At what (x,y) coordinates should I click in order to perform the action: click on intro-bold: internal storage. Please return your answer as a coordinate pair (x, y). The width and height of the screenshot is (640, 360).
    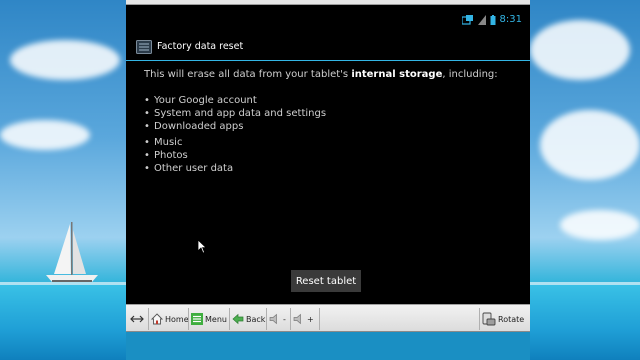
    Looking at the image, I should click on (397, 74).